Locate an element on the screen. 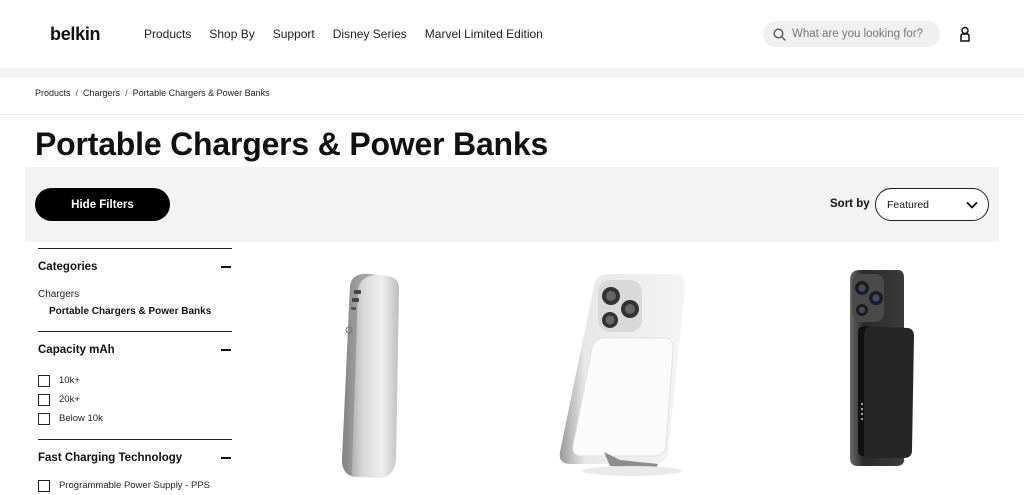 This screenshot has width=1024, height=495. search-input is located at coordinates (862, 34).